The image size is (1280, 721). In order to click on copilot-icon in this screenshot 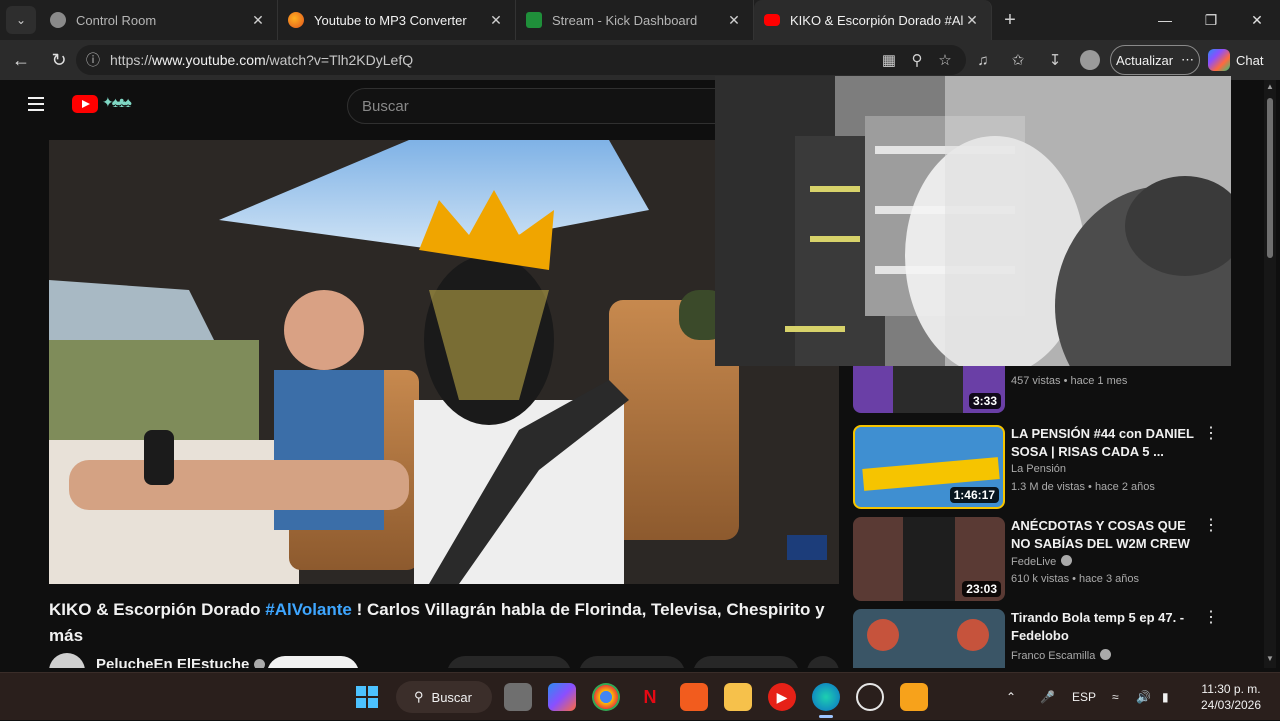, I will do `click(1219, 60)`.